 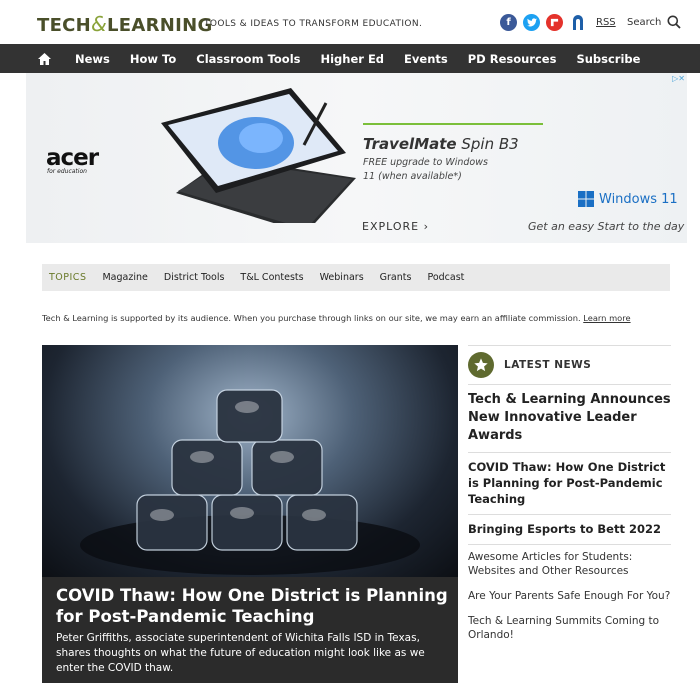 I want to click on topic-webinars: Webinars, so click(x=342, y=277).